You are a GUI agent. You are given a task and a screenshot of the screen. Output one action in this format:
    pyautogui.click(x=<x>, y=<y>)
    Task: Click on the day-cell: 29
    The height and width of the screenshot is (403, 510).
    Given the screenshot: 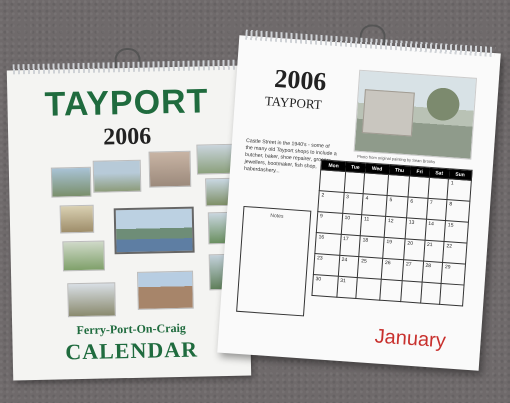 What is the action you would take?
    pyautogui.click(x=453, y=274)
    